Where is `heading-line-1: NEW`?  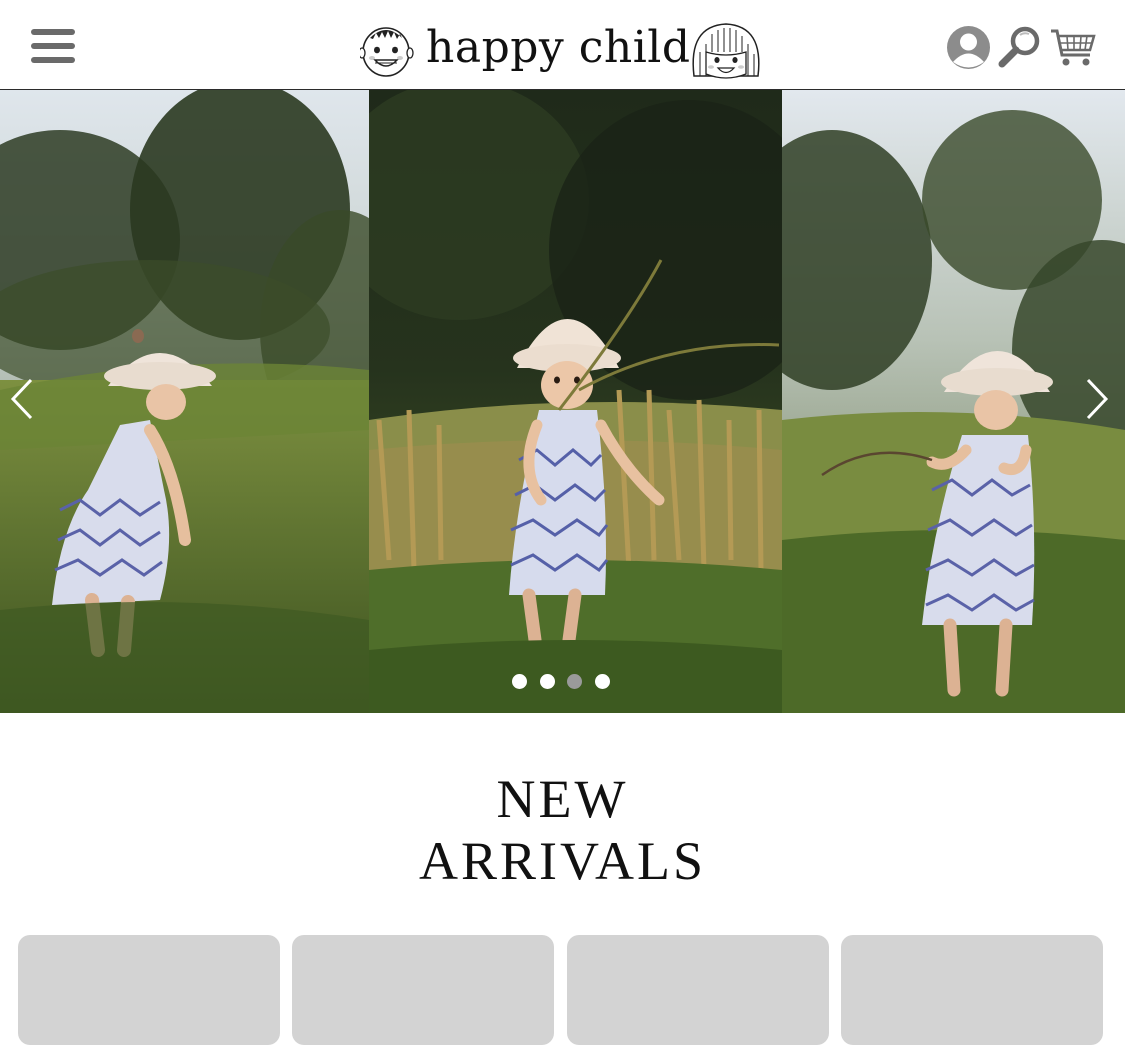
heading-line-1: NEW is located at coordinates (562, 799).